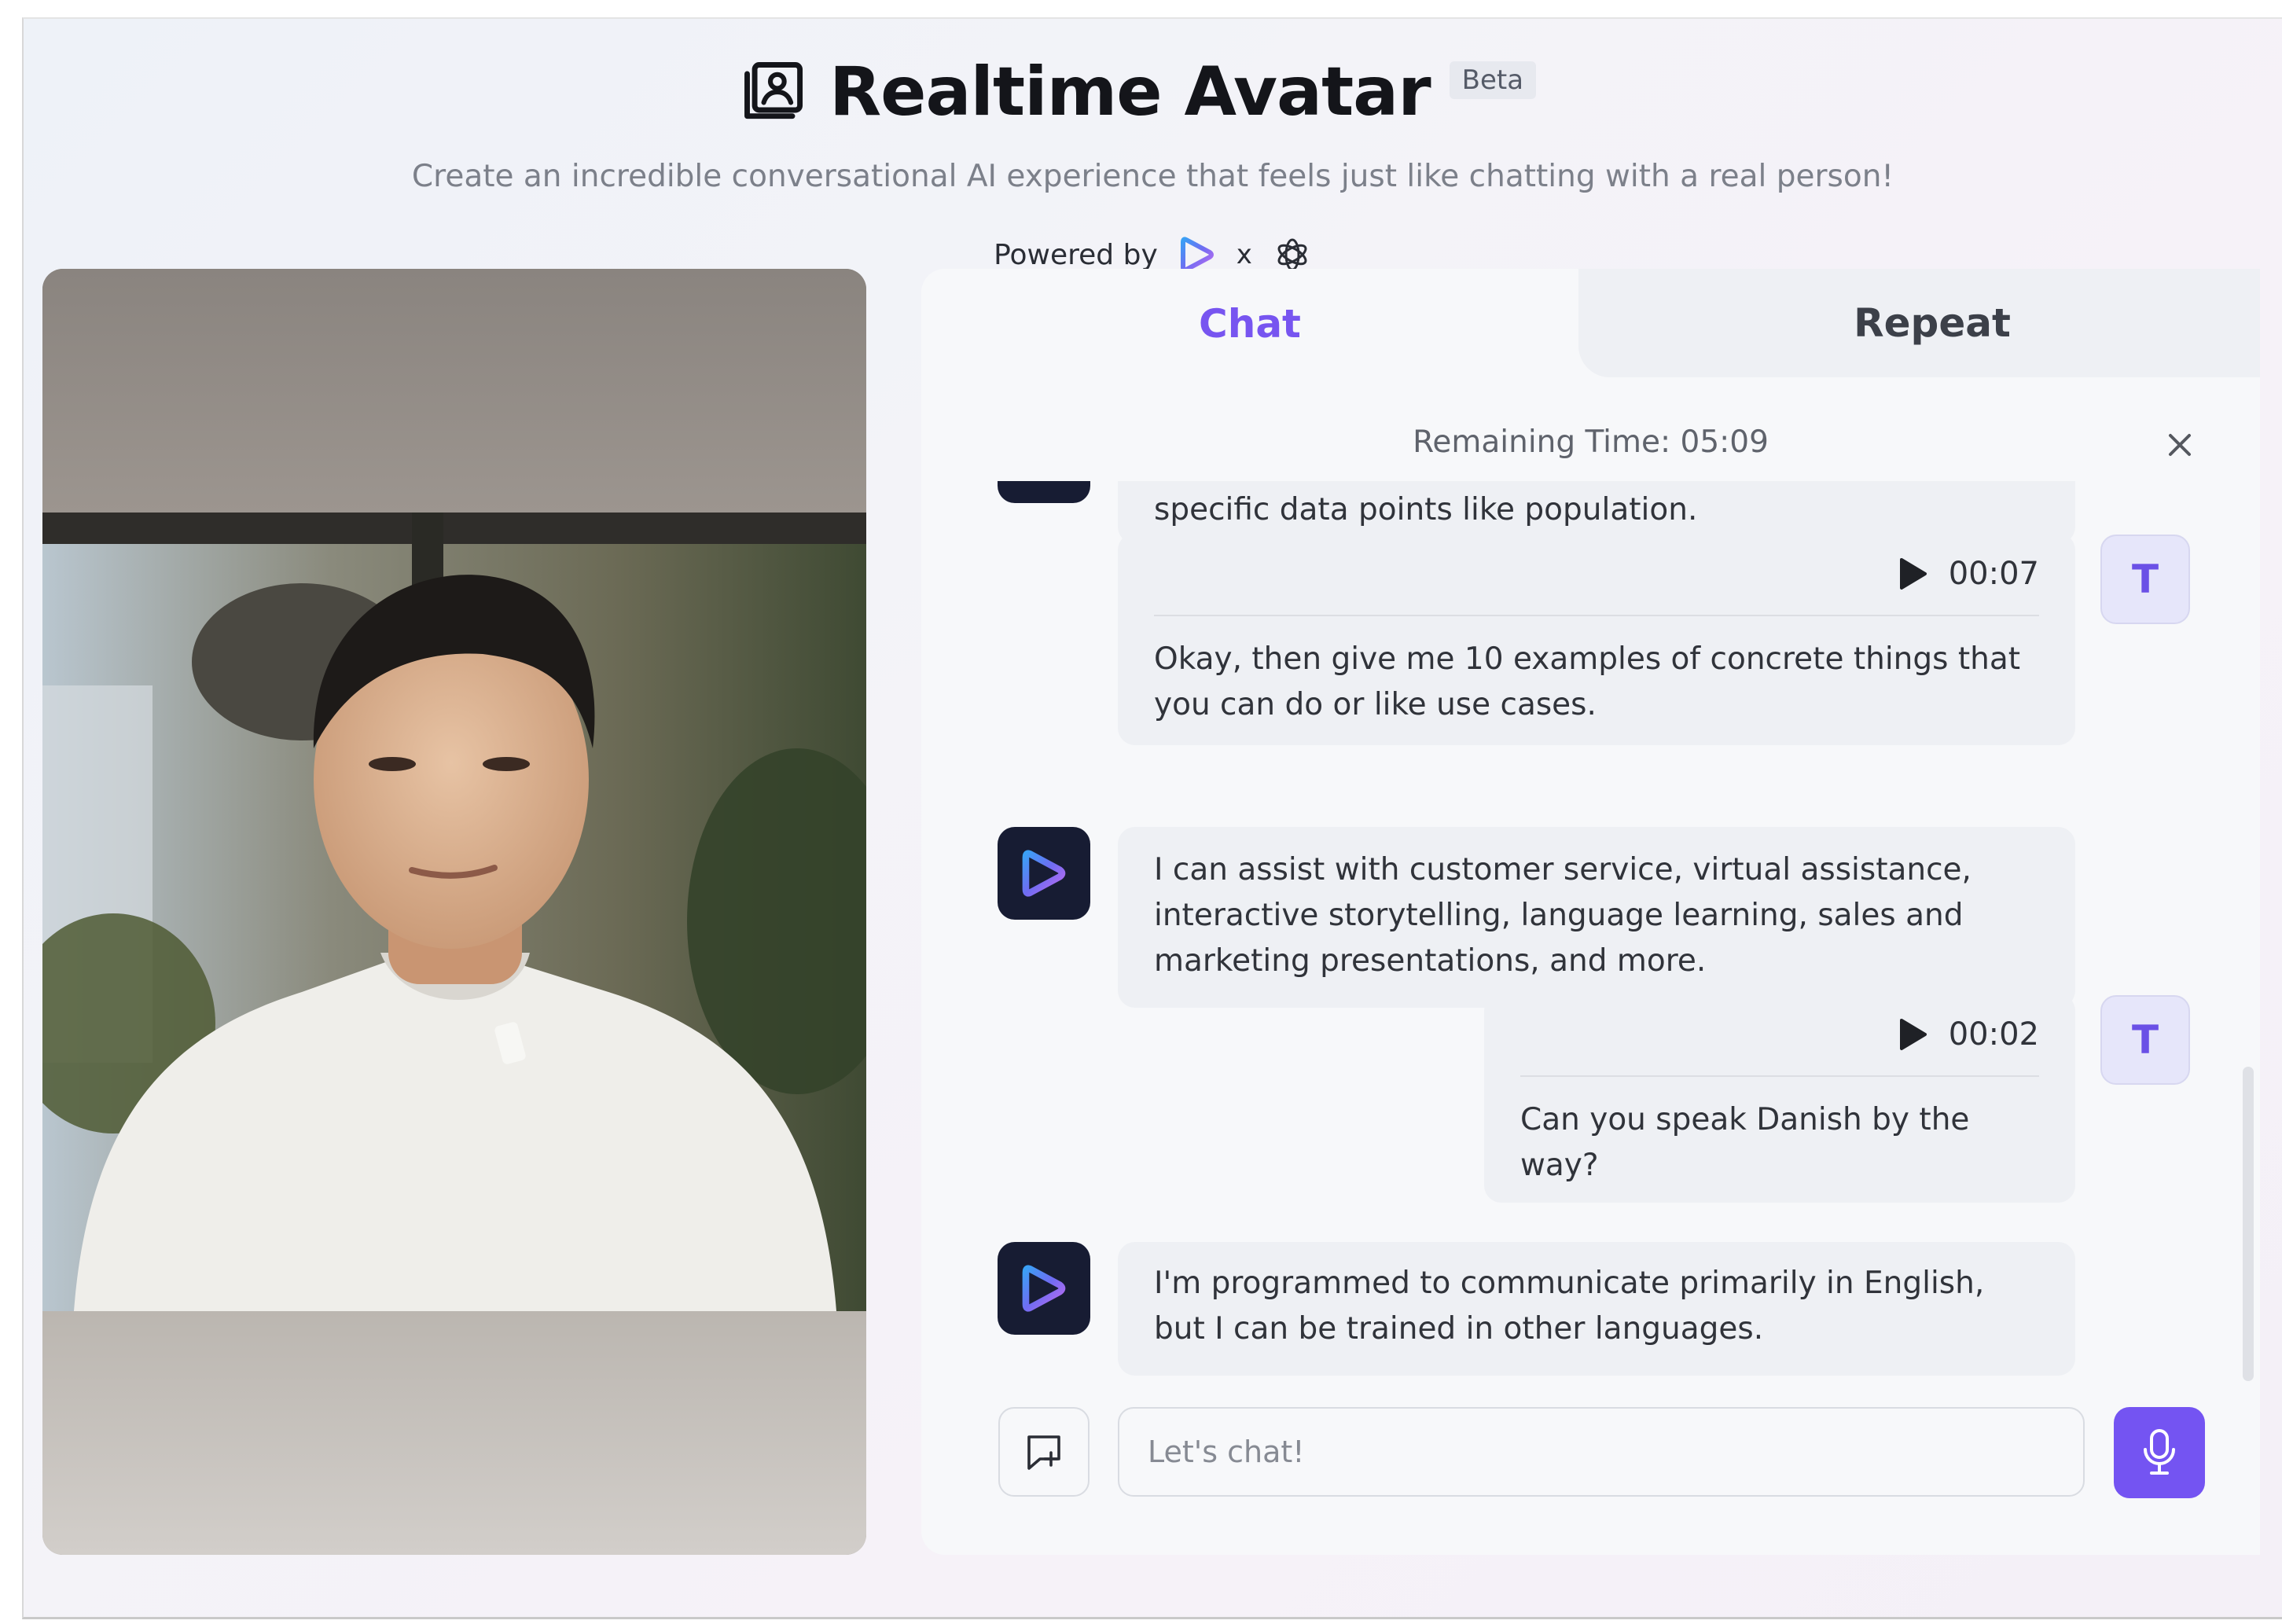 The height and width of the screenshot is (1624, 2282). Describe the element at coordinates (2180, 445) in the screenshot. I see `close-icon` at that location.